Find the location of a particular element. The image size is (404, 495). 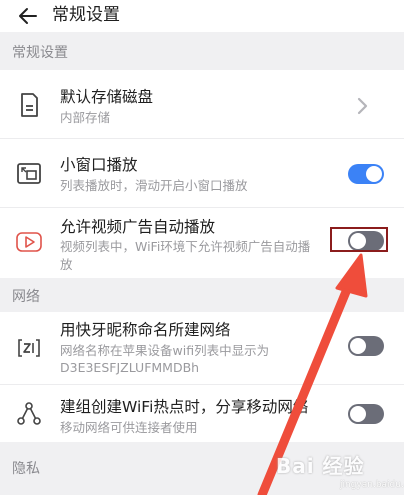

section-label: 网络 is located at coordinates (26, 297).